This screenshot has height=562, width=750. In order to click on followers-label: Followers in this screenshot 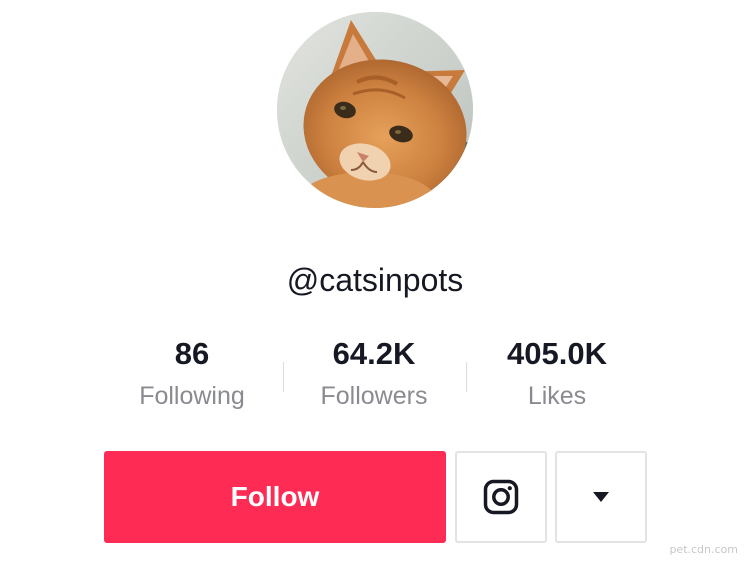, I will do `click(374, 396)`.